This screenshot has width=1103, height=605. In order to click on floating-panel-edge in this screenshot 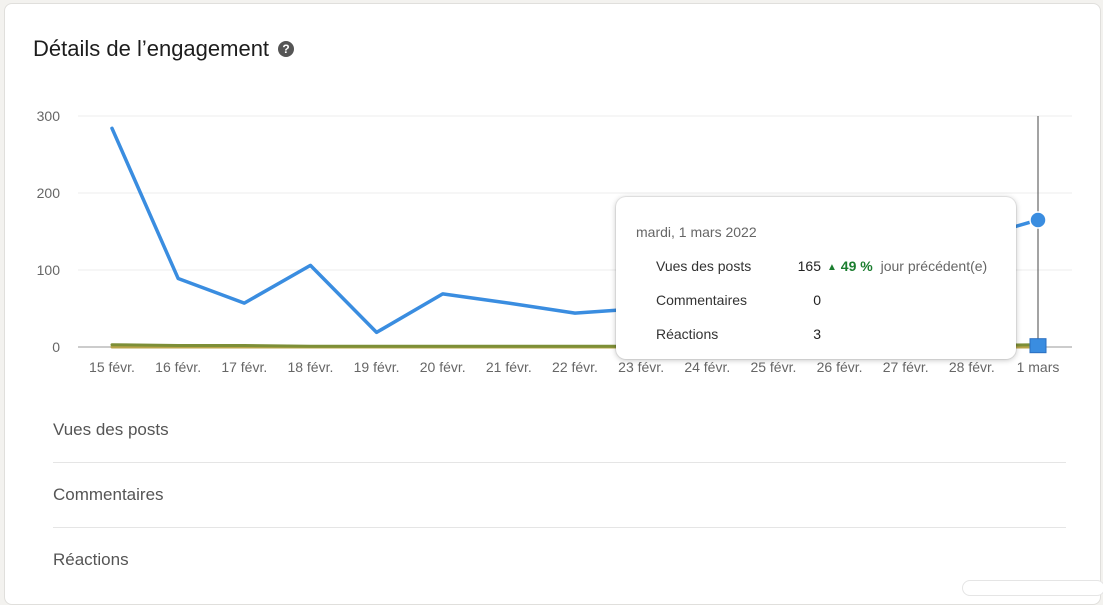, I will do `click(1032, 588)`.